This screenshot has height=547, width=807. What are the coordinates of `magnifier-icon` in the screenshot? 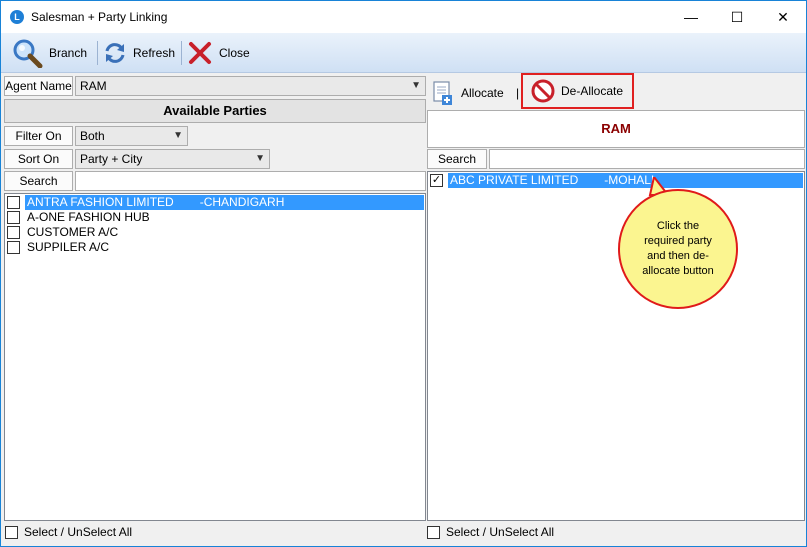 It's located at (28, 53).